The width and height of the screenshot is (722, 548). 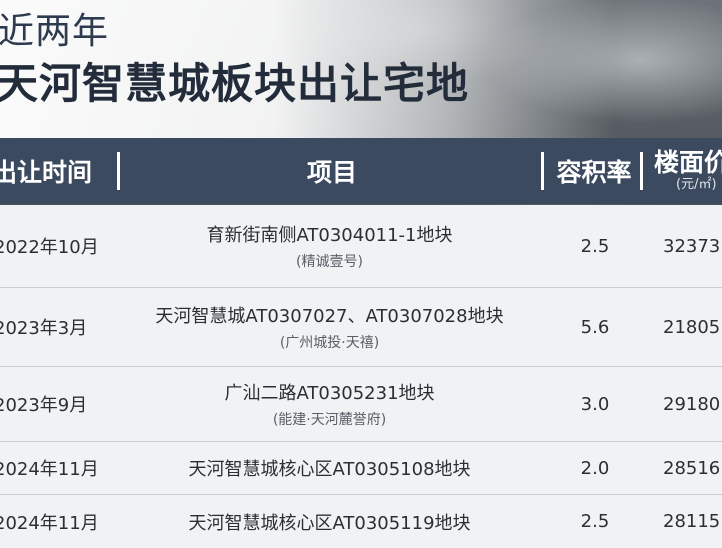 What do you see at coordinates (692, 327) in the screenshot?
I see `cell-price: 21805` at bounding box center [692, 327].